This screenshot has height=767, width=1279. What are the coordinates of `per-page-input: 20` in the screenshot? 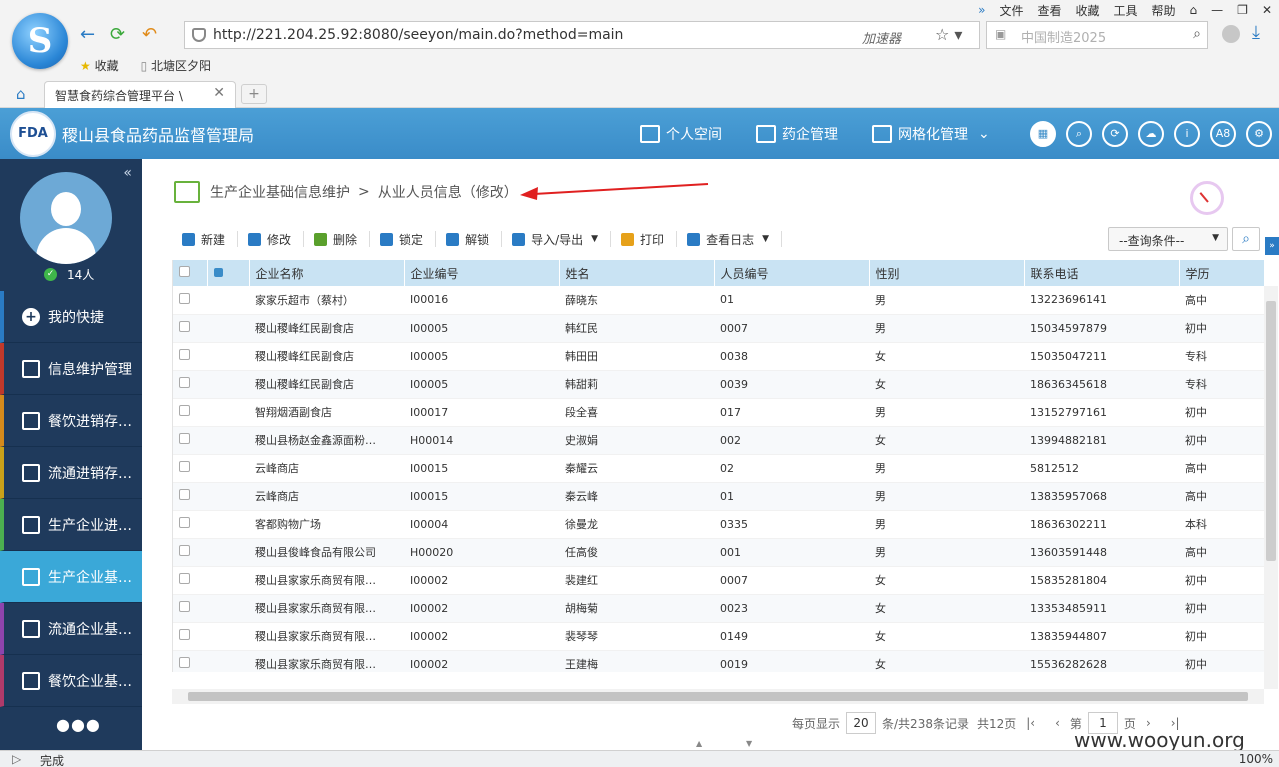 It's located at (861, 723).